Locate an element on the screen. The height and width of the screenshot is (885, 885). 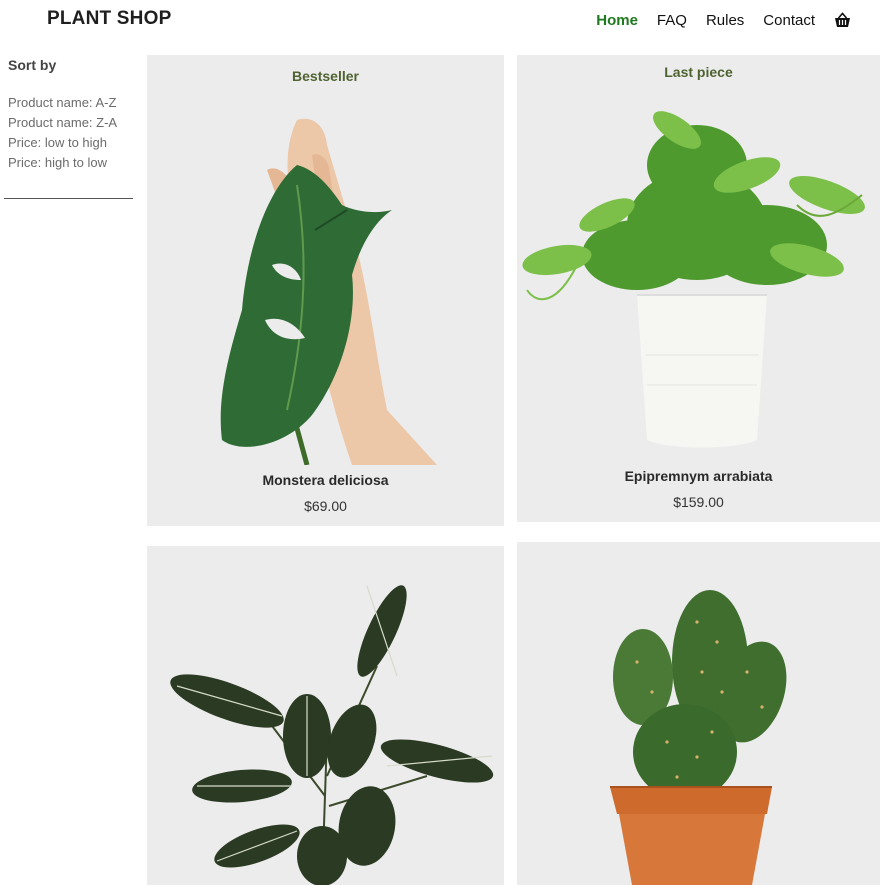
monstera-leaf-in-hand-image is located at coordinates (328, 291).